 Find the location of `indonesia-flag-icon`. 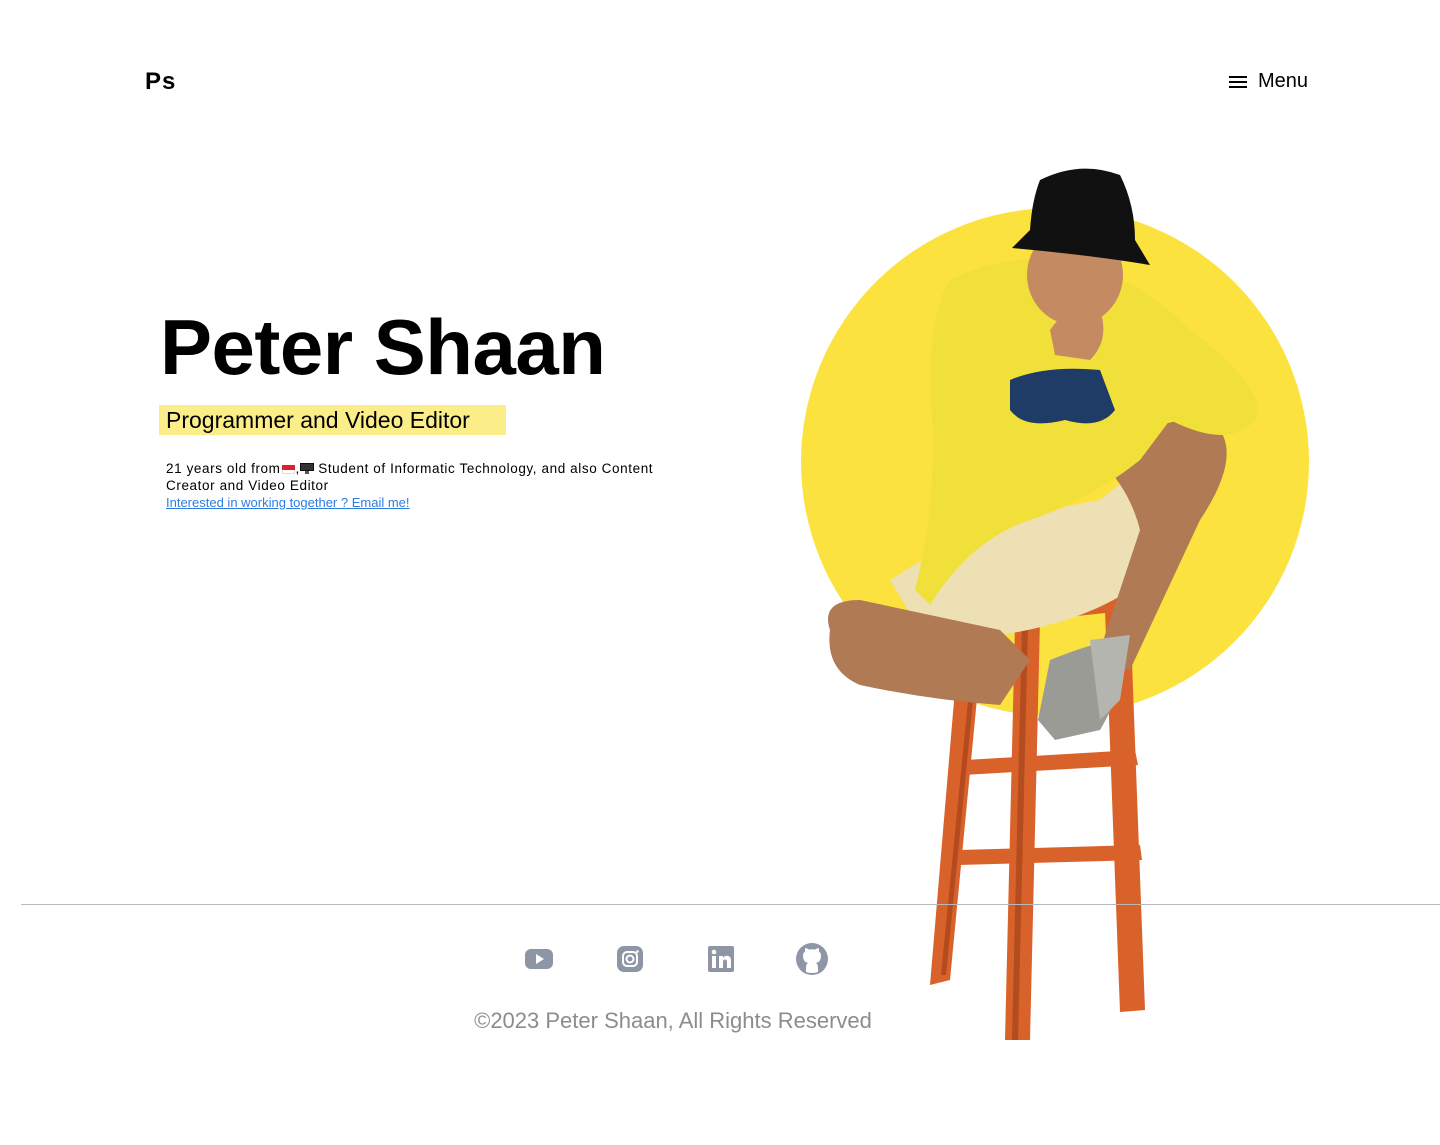

indonesia-flag-icon is located at coordinates (288, 469).